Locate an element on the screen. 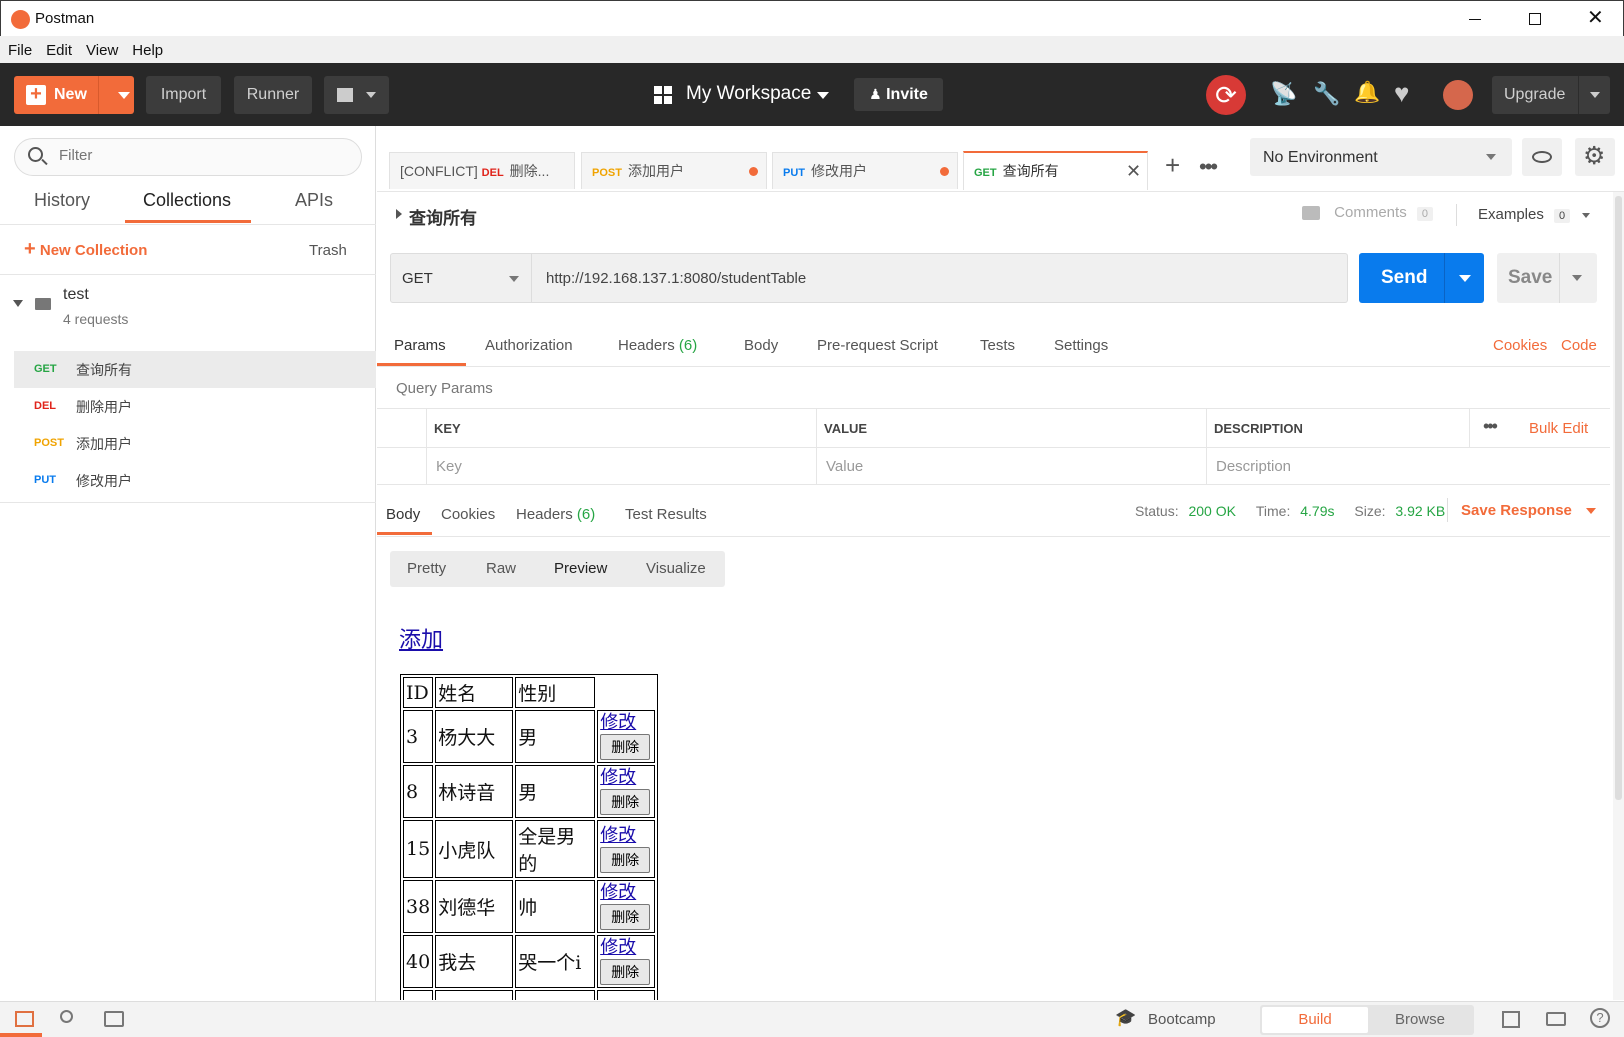  method-label: GET is located at coordinates (417, 278).